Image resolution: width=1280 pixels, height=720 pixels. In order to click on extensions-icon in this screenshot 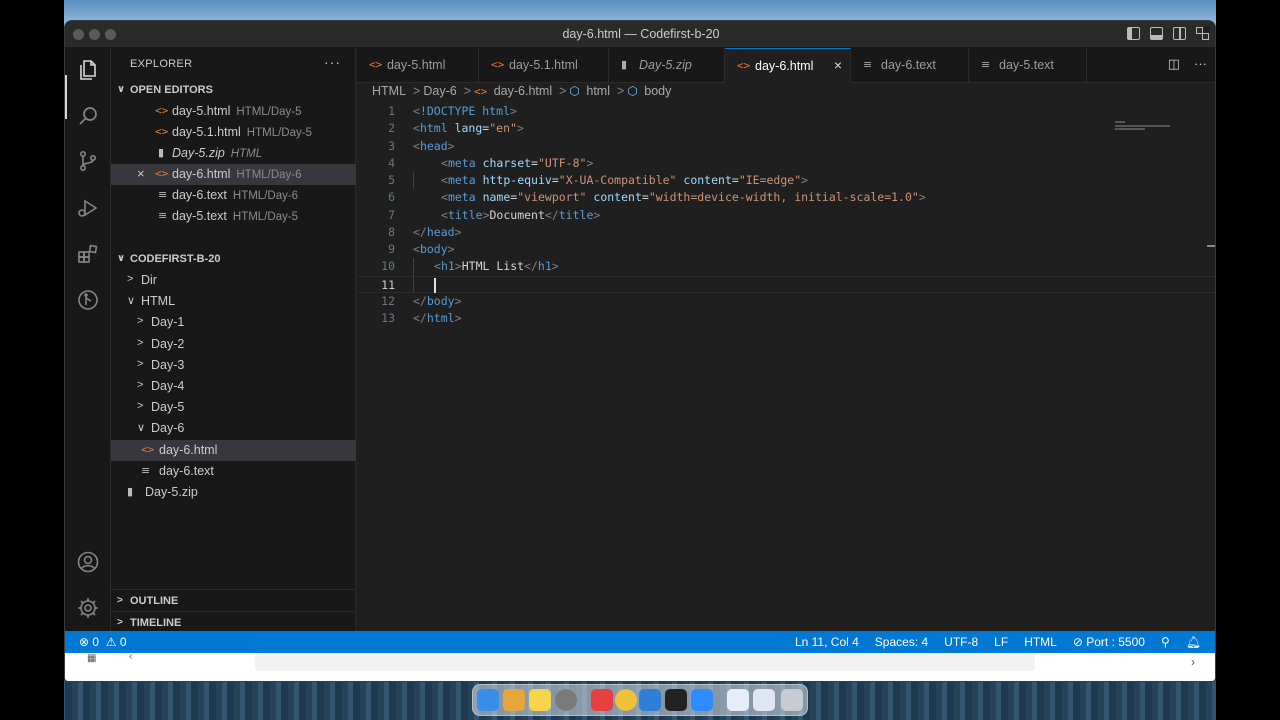, I will do `click(88, 254)`.